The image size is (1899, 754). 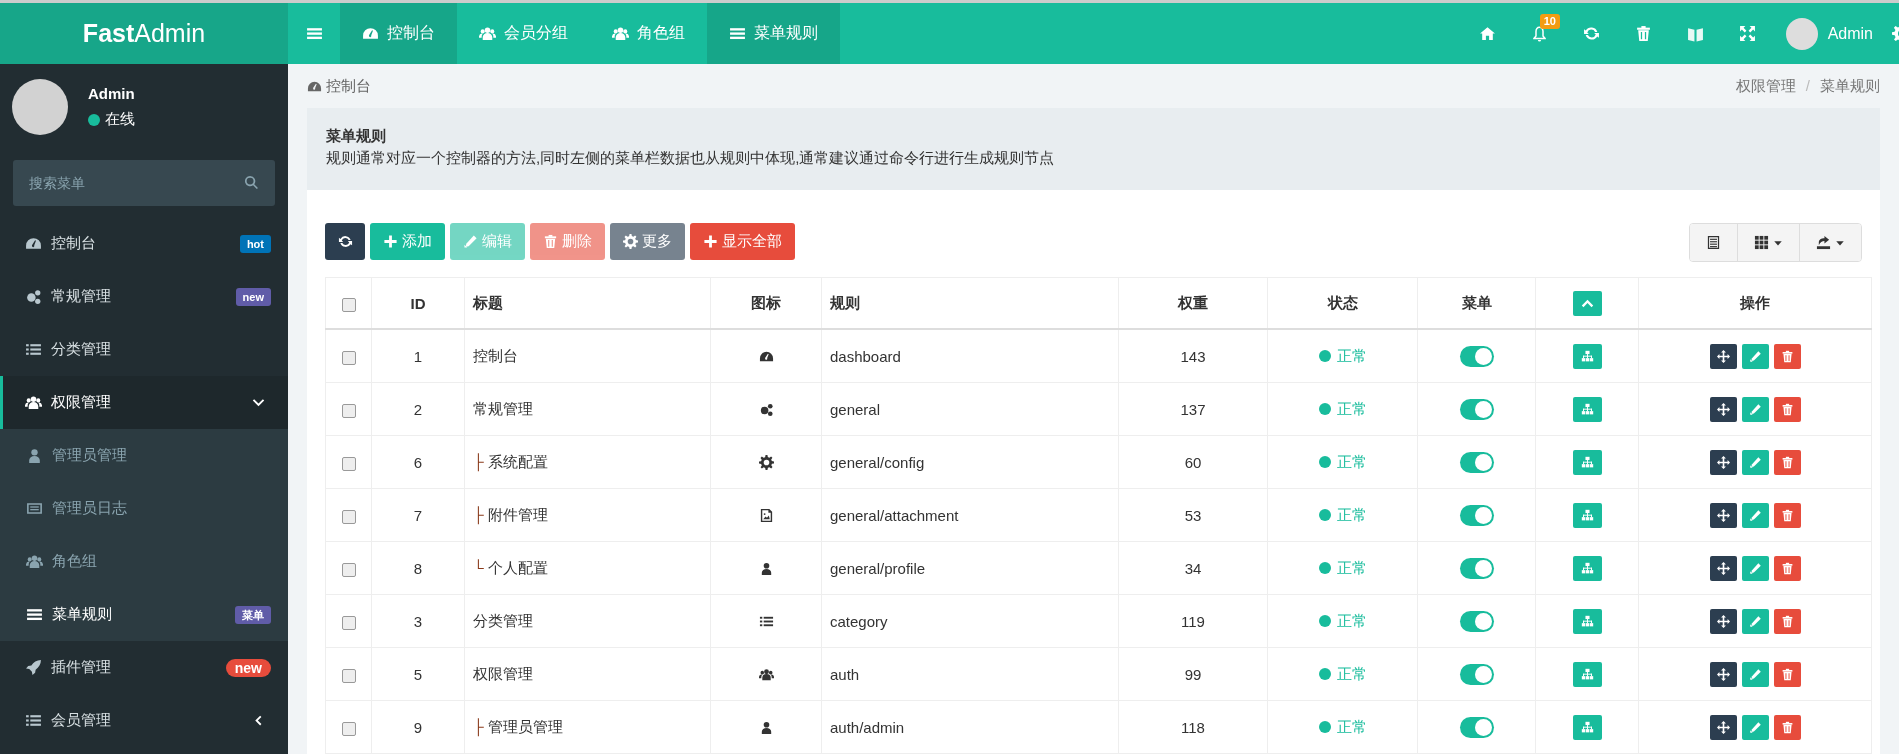 I want to click on sidebar-item: 常规管理 new, so click(x=144, y=296).